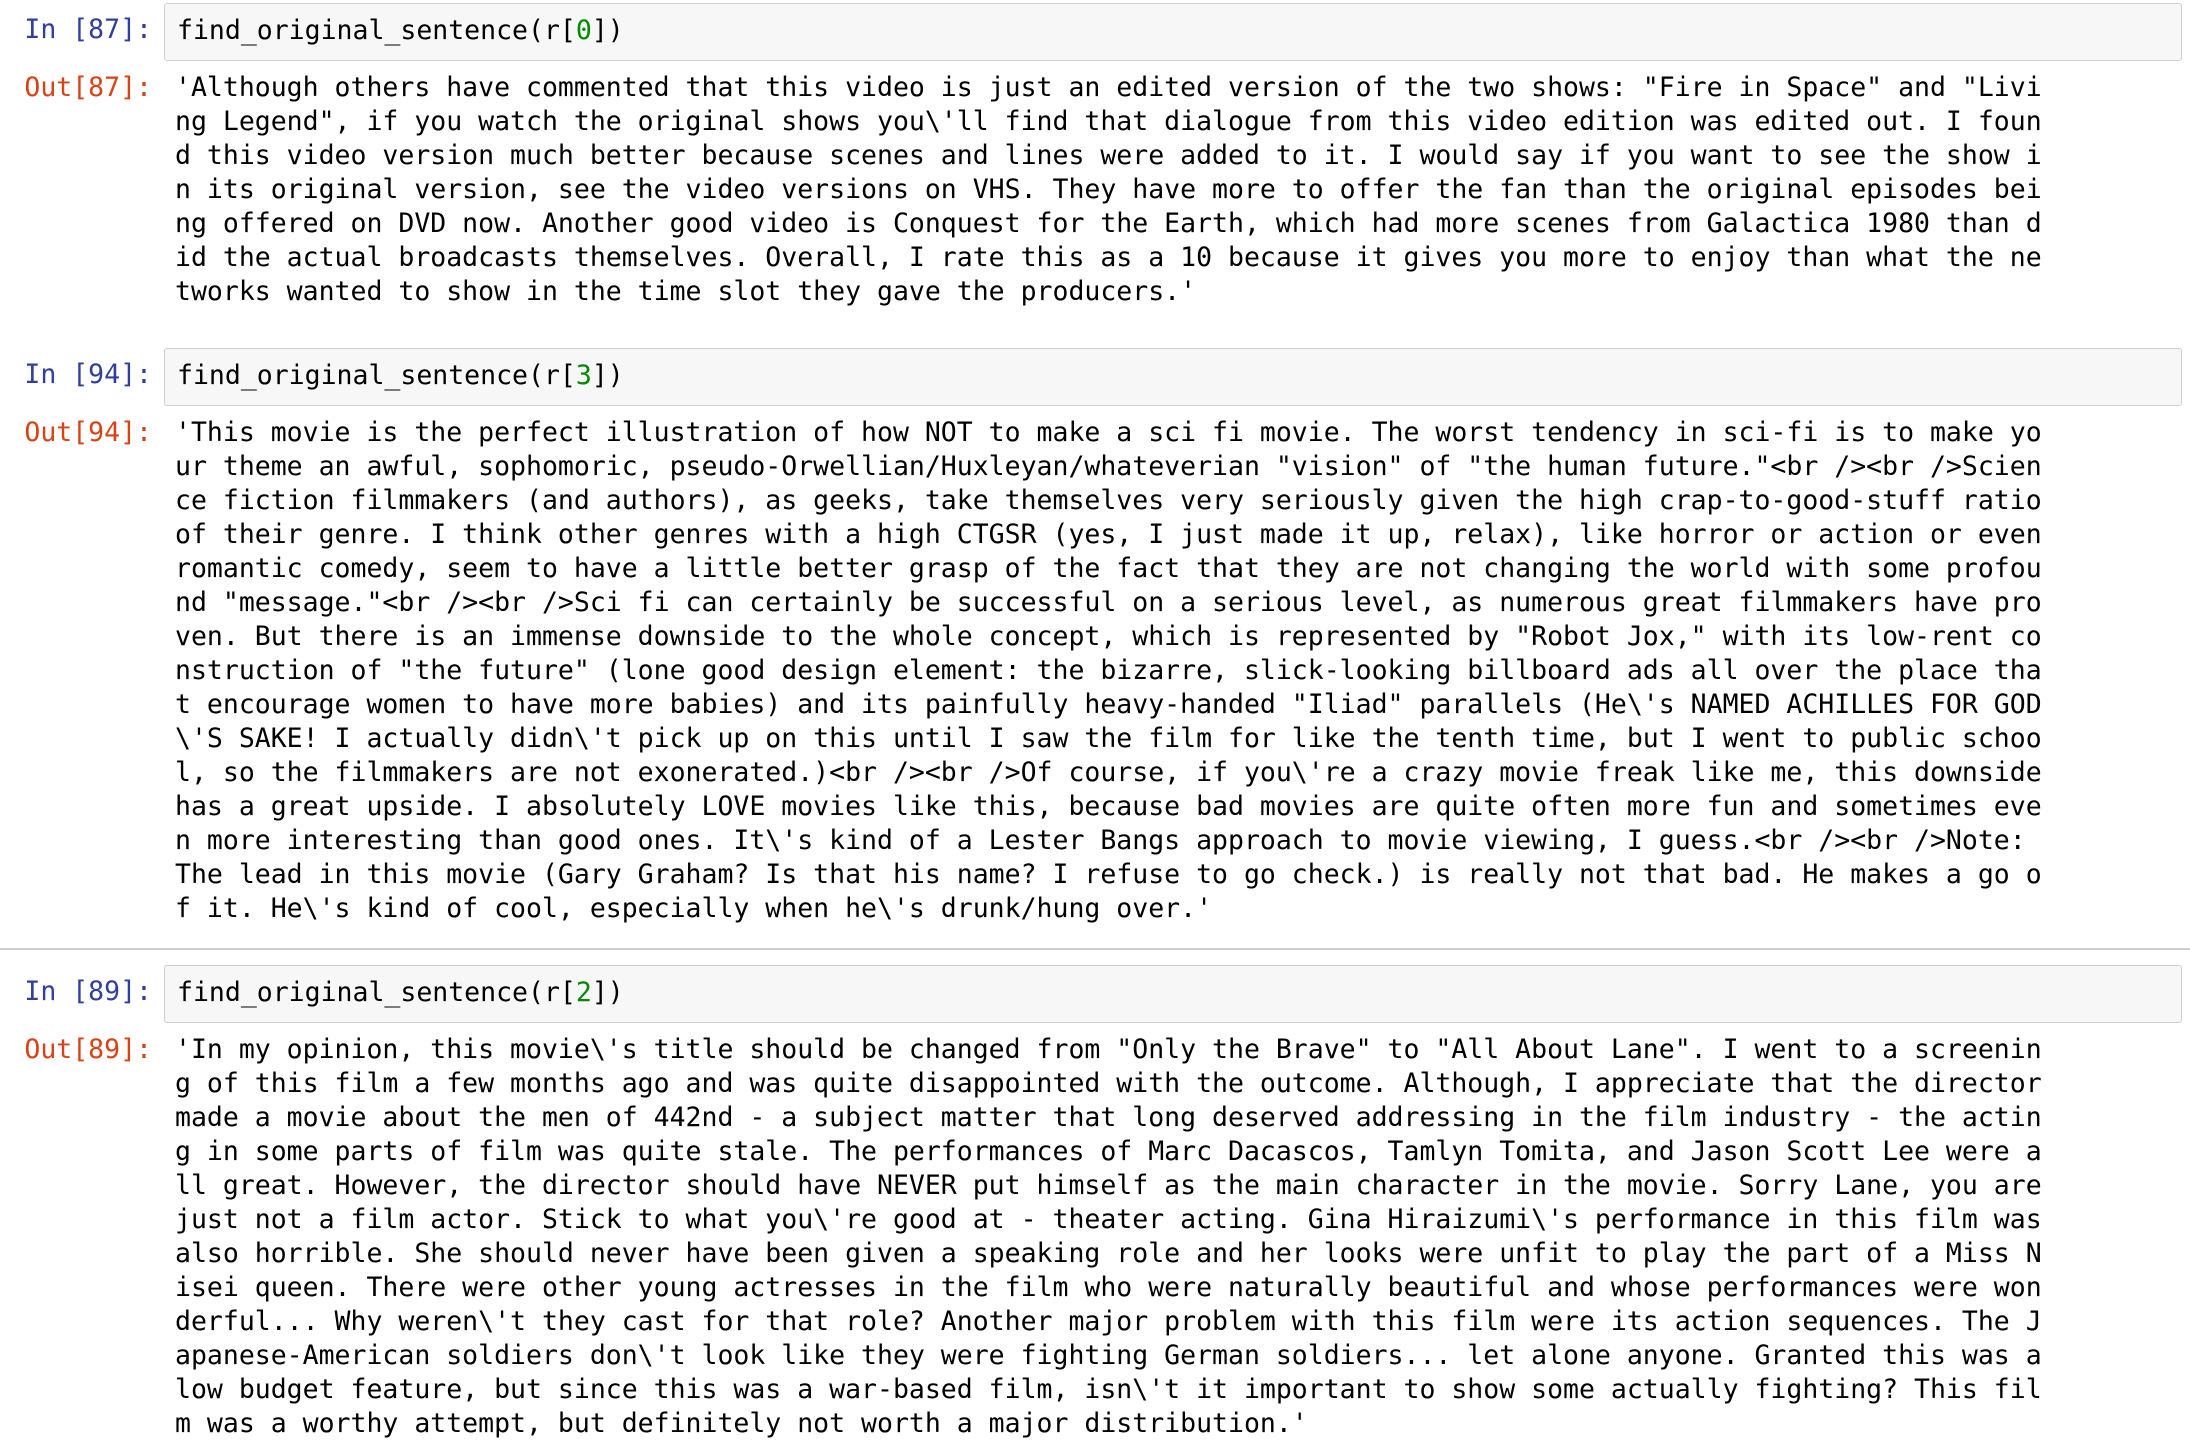  Describe the element at coordinates (88, 991) in the screenshot. I see `input-prompt: In [89]:` at that location.